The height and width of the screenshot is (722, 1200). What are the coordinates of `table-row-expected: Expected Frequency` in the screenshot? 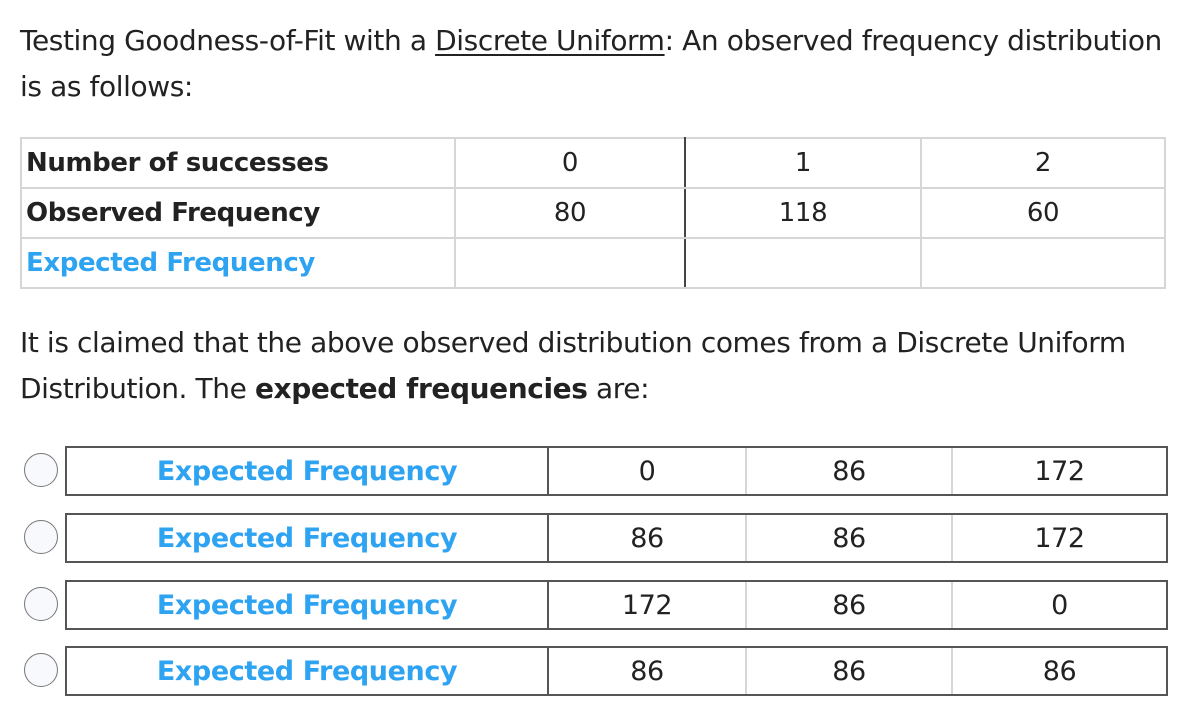 It's located at (593, 263).